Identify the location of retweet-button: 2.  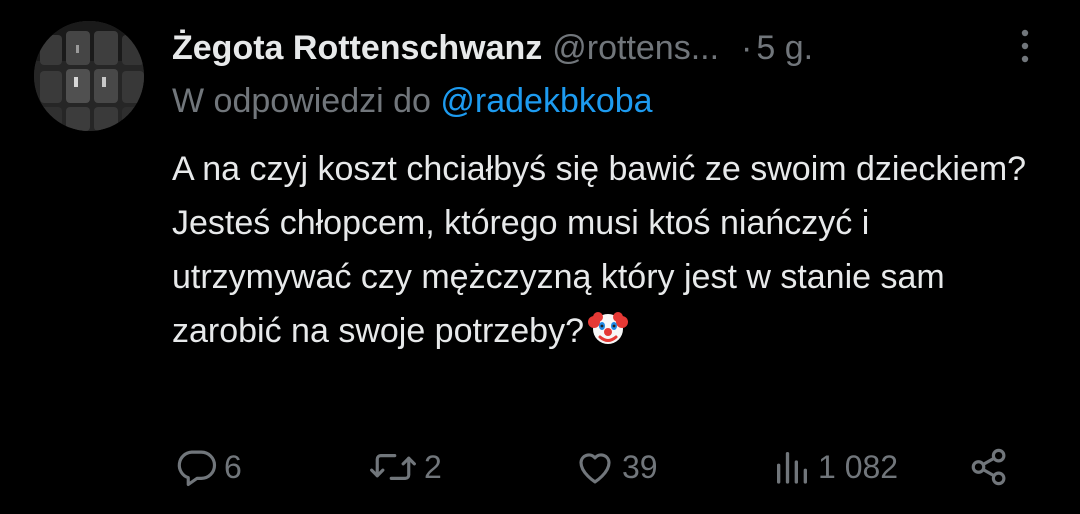
(405, 467).